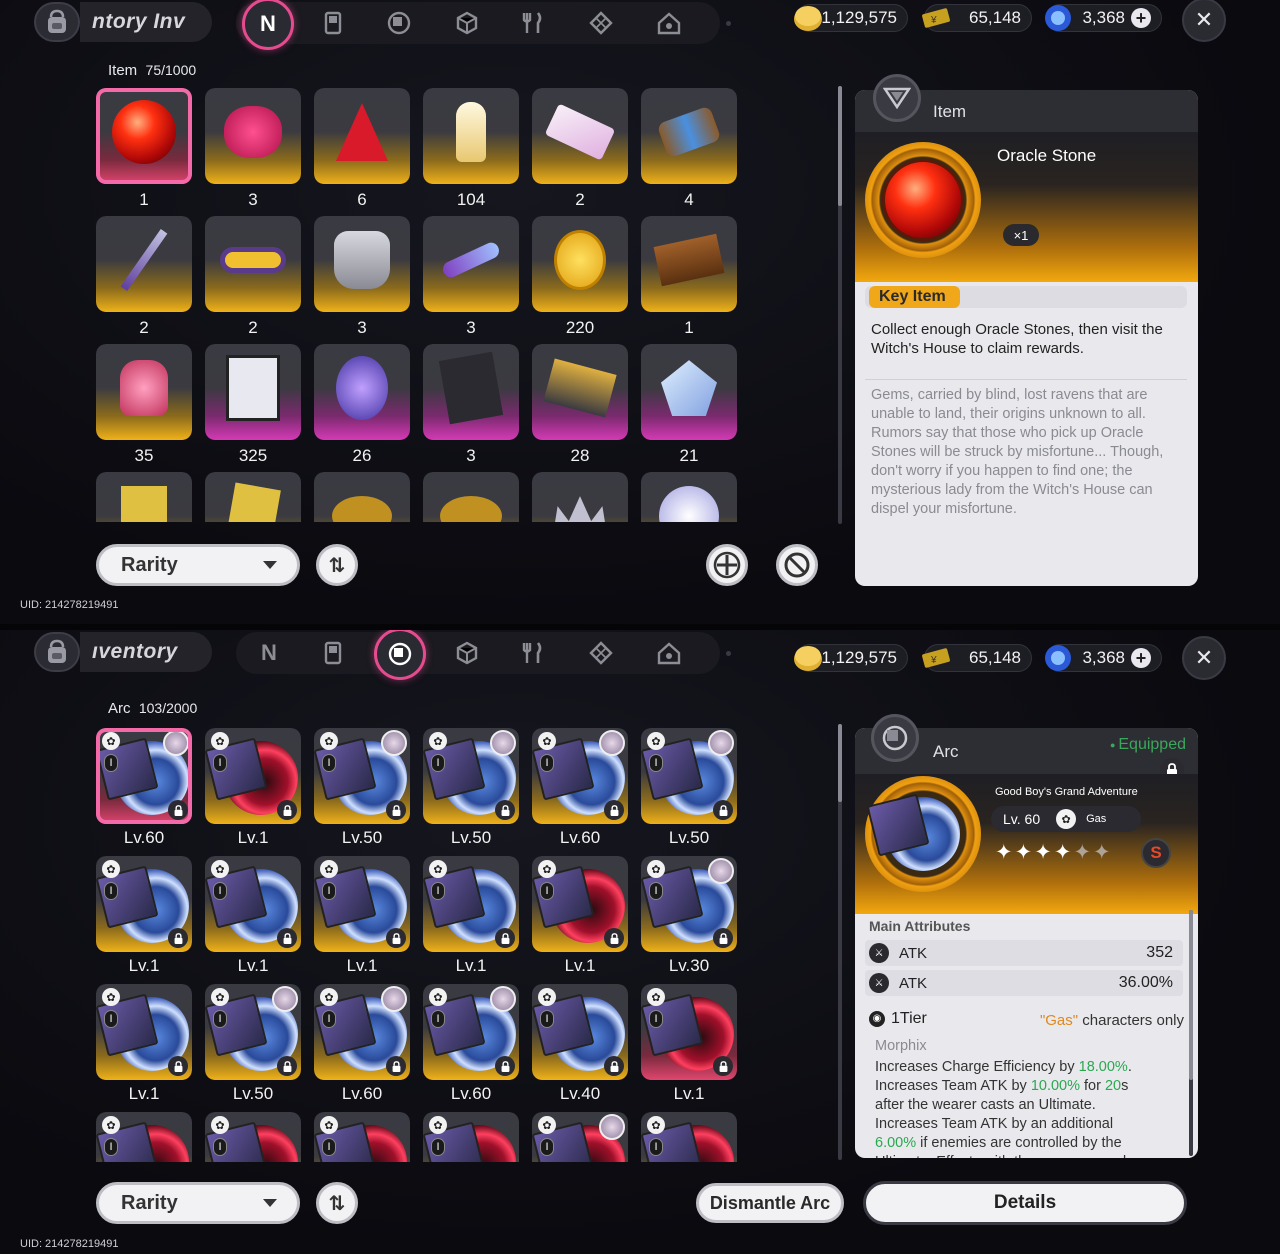 Image resolution: width=1280 pixels, height=1254 pixels. I want to click on blue-crystal-icon, so click(1058, 18).